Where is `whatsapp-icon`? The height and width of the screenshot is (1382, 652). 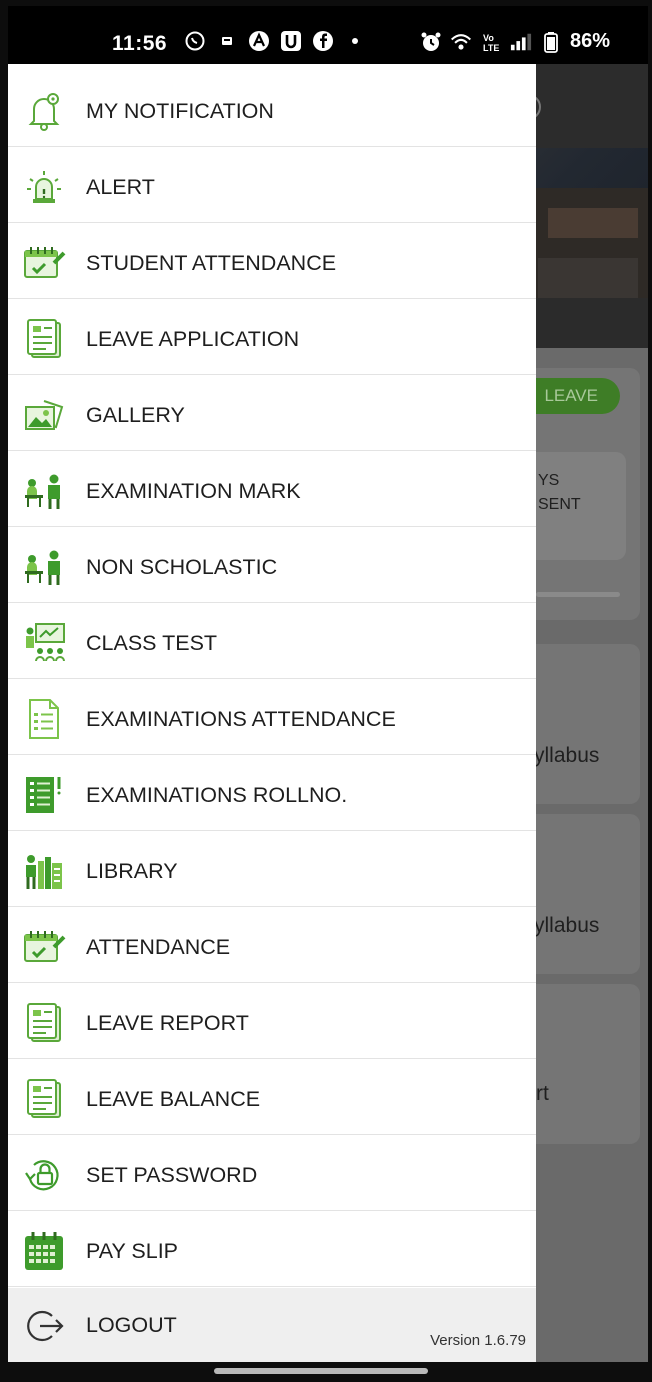
whatsapp-icon is located at coordinates (195, 41).